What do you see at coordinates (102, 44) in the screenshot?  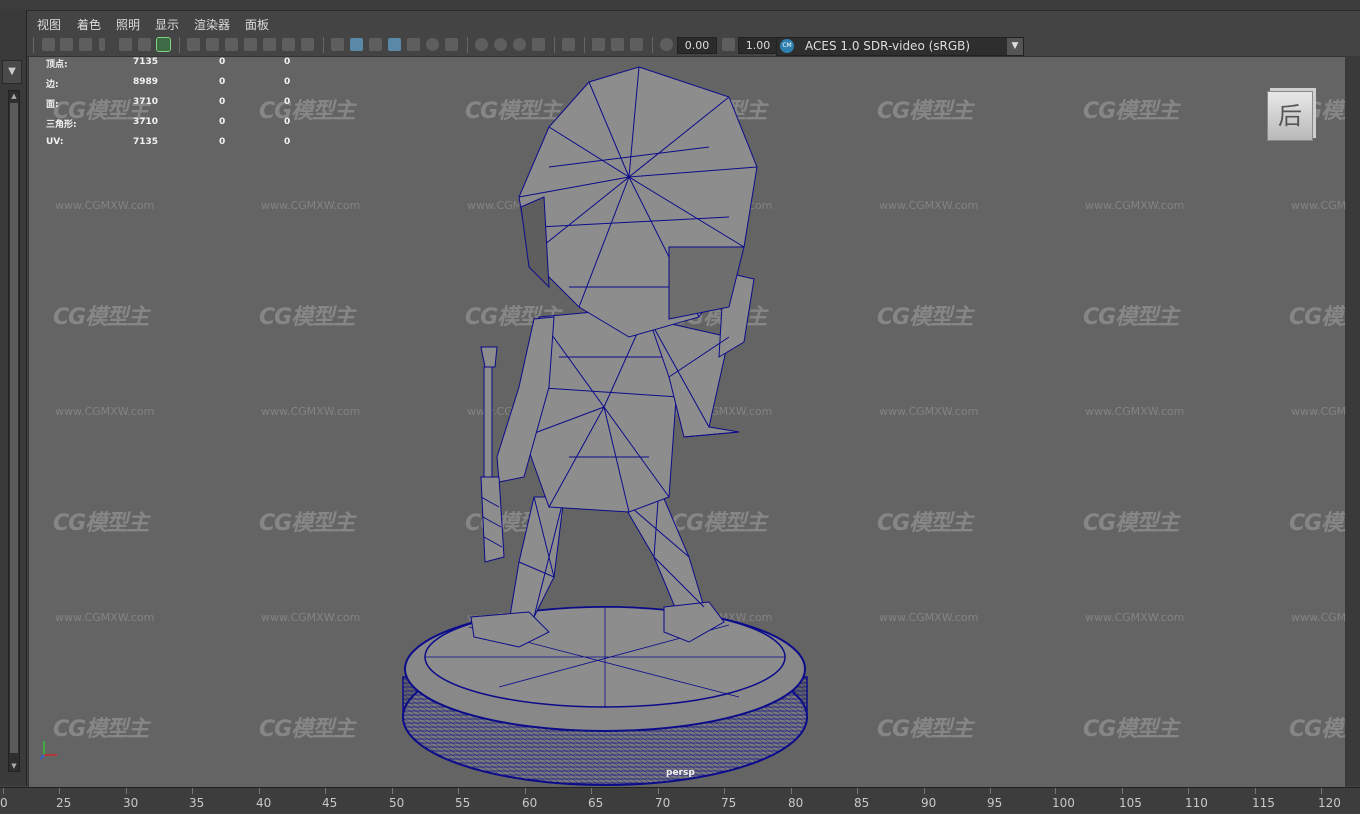 I see `bookmark-icon` at bounding box center [102, 44].